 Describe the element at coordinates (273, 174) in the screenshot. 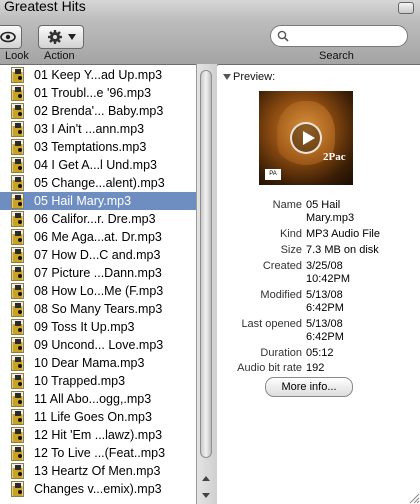

I see `advisory-badge: PA` at that location.